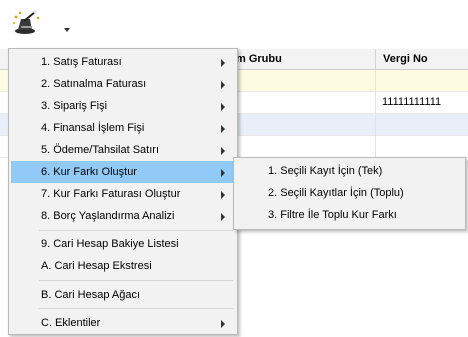 Image resolution: width=468 pixels, height=337 pixels. What do you see at coordinates (336, 193) in the screenshot?
I see `submenu-item-label: 2. Seçili Kayıtlar İçin (Toplu)` at bounding box center [336, 193].